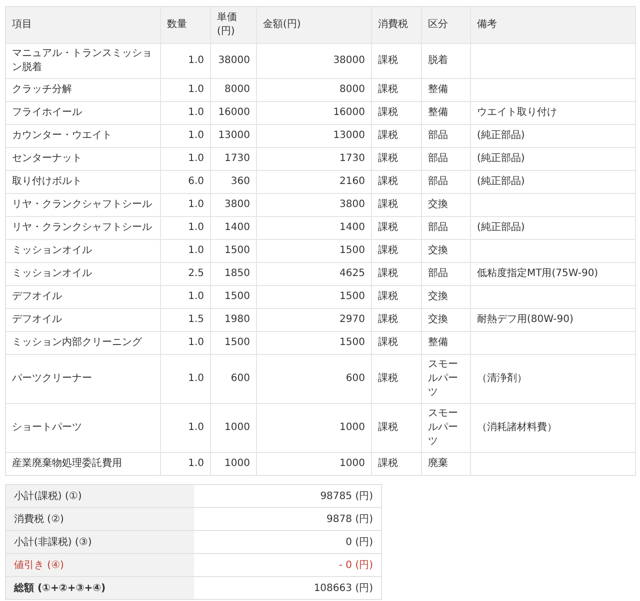 This screenshot has height=601, width=640. I want to click on unit-price-cell: 38000, so click(233, 61).